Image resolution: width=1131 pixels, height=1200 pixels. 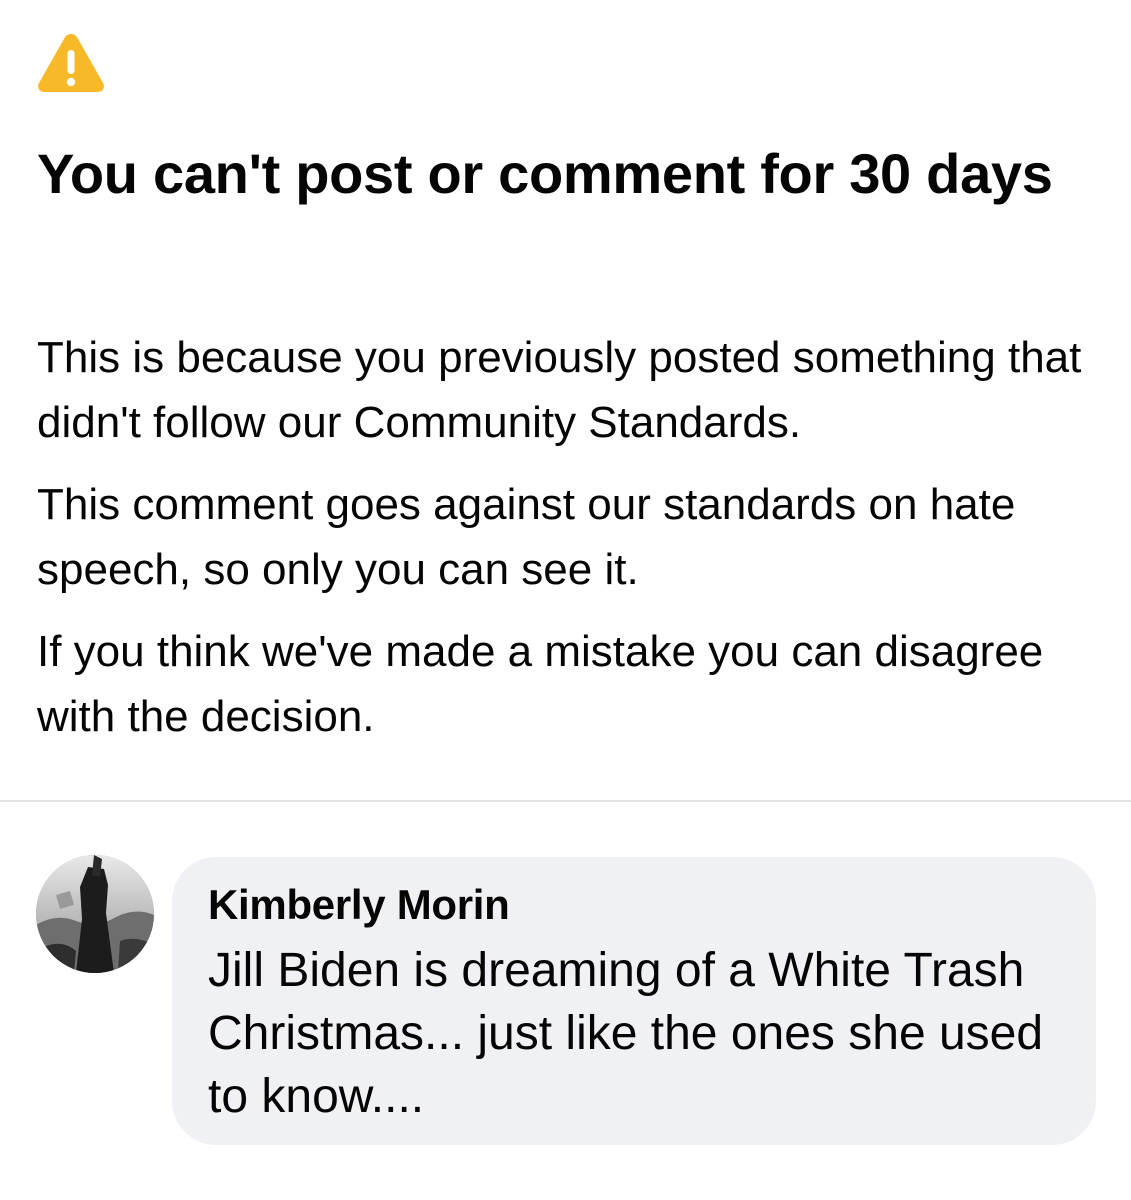 I want to click on avatar, so click(x=95, y=914).